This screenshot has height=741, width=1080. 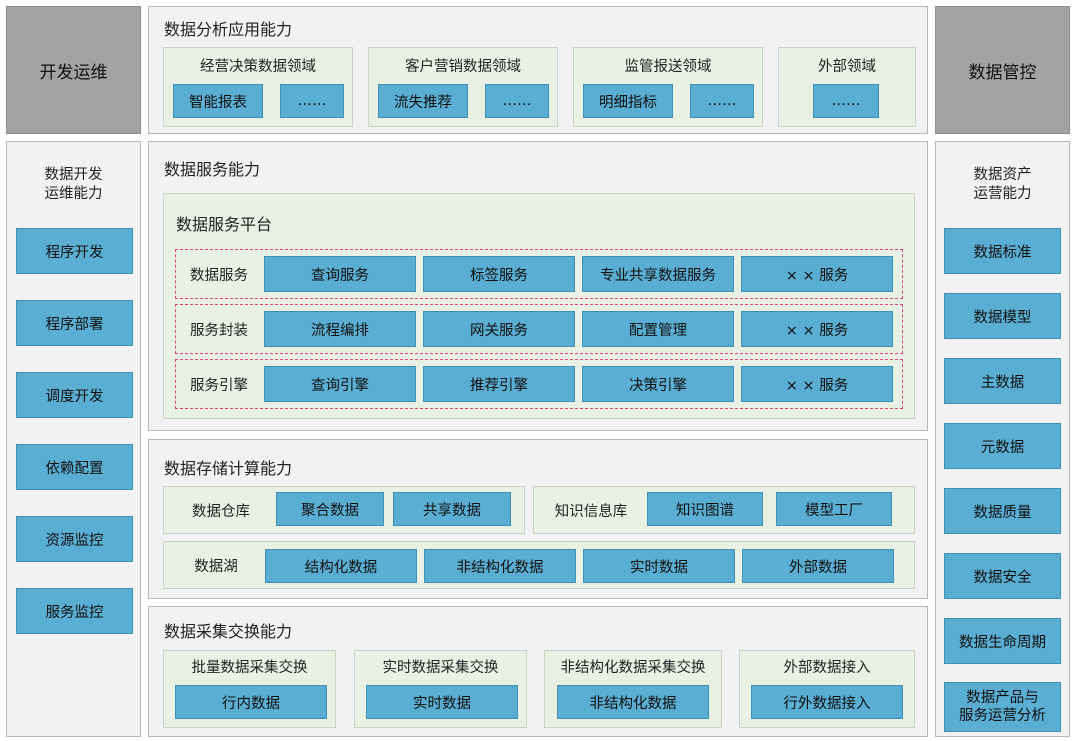 What do you see at coordinates (1002, 446) in the screenshot?
I see `governance-item: 元数据` at bounding box center [1002, 446].